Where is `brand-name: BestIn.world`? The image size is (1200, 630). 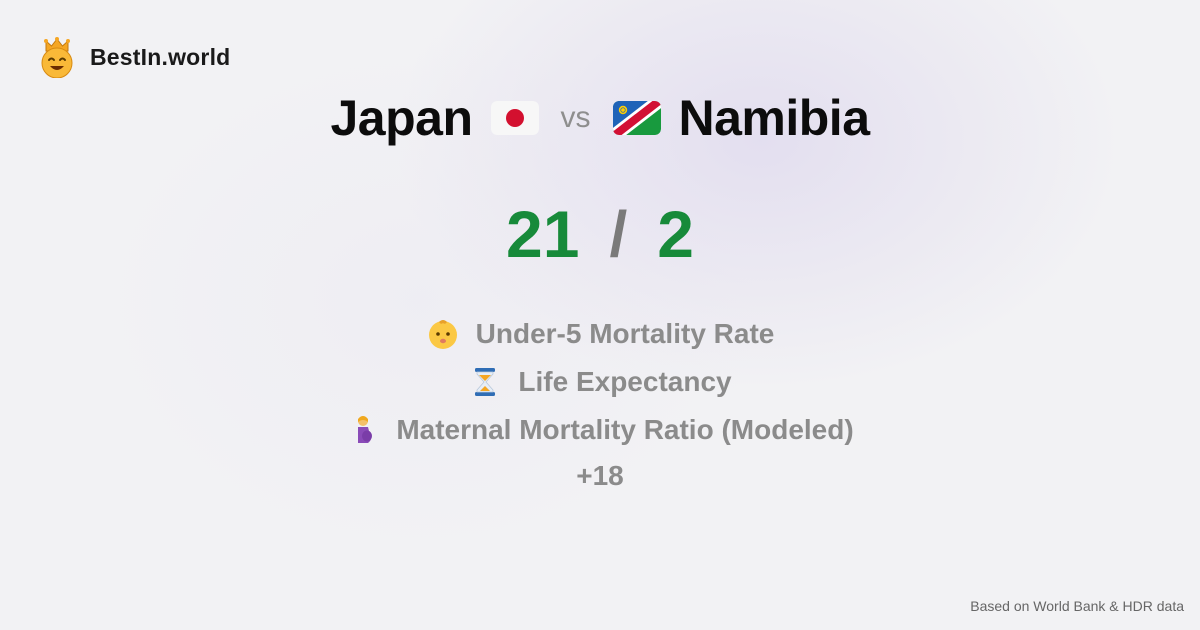
brand-name: BestIn.world is located at coordinates (160, 56).